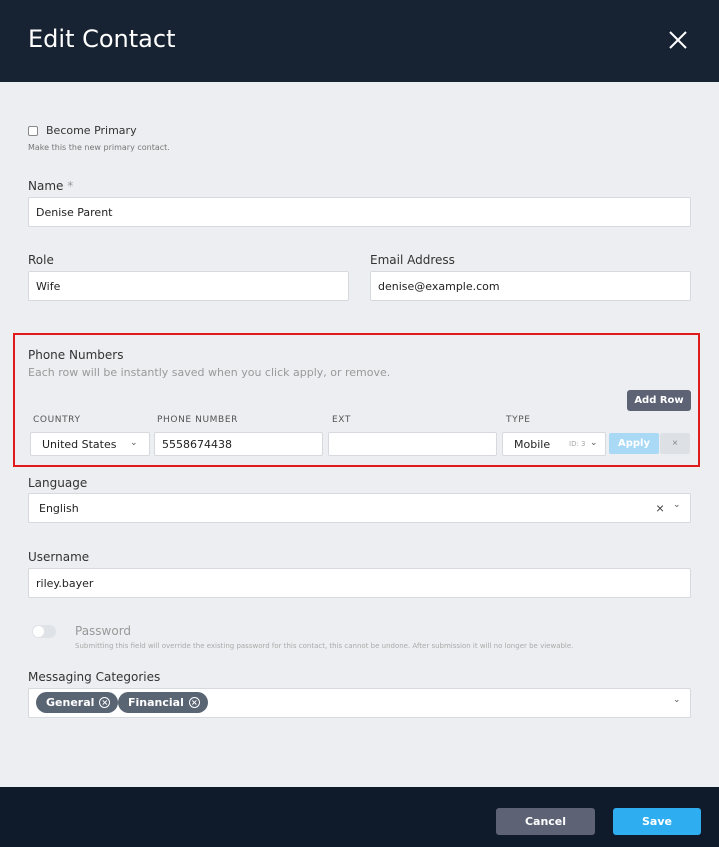 This screenshot has width=719, height=847. What do you see at coordinates (530, 286) in the screenshot?
I see `email-input: denise@example.com` at bounding box center [530, 286].